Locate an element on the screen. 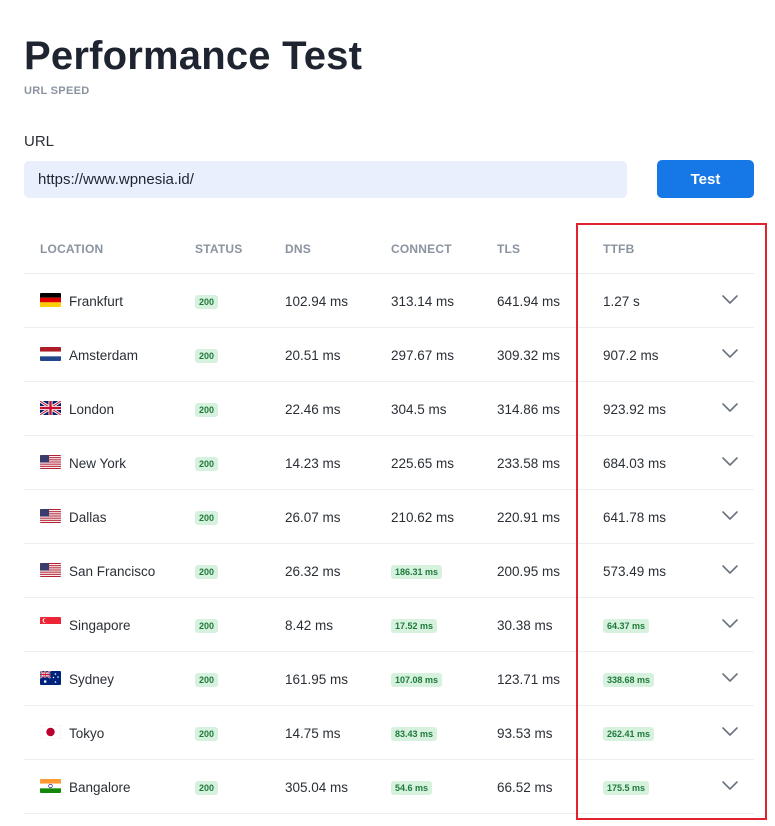 This screenshot has width=775, height=826. dns-cell: 22.46 ms is located at coordinates (313, 409).